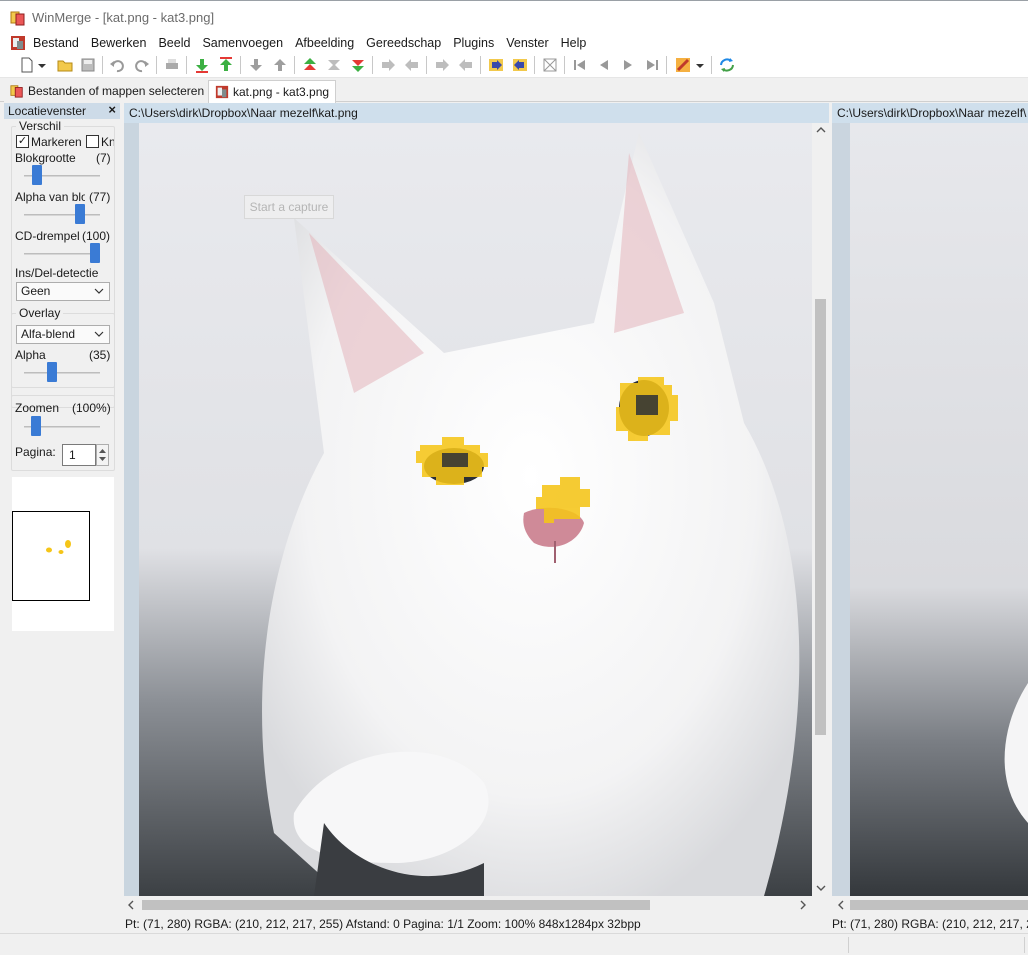 The height and width of the screenshot is (955, 1028). Describe the element at coordinates (628, 65) in the screenshot. I see `next-page-icon` at that location.